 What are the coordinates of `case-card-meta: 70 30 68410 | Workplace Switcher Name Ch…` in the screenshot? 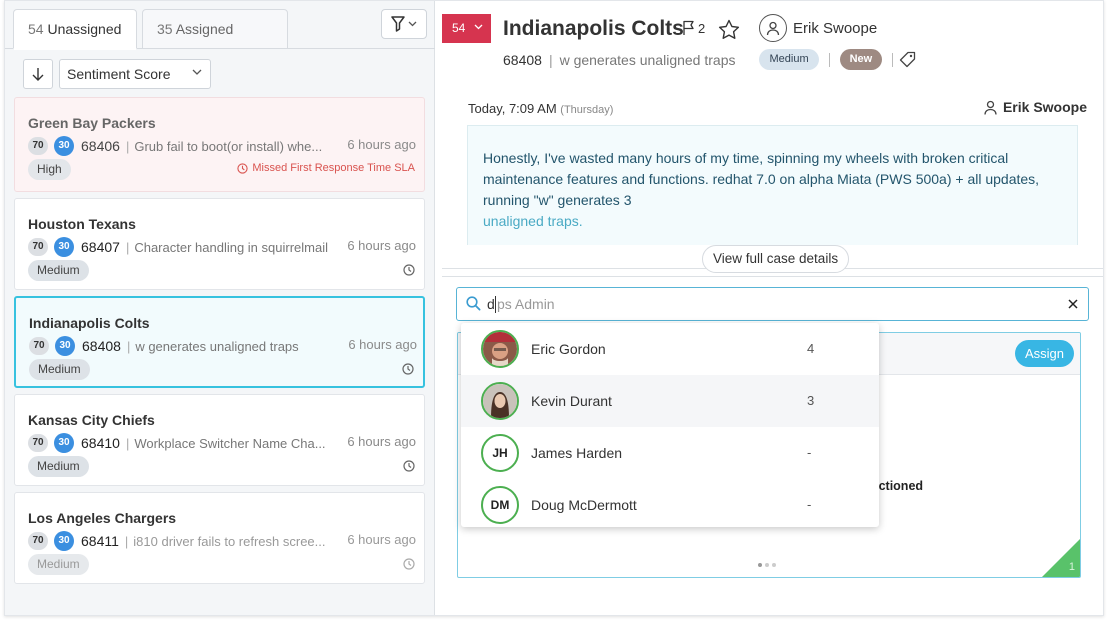 It's located at (222, 443).